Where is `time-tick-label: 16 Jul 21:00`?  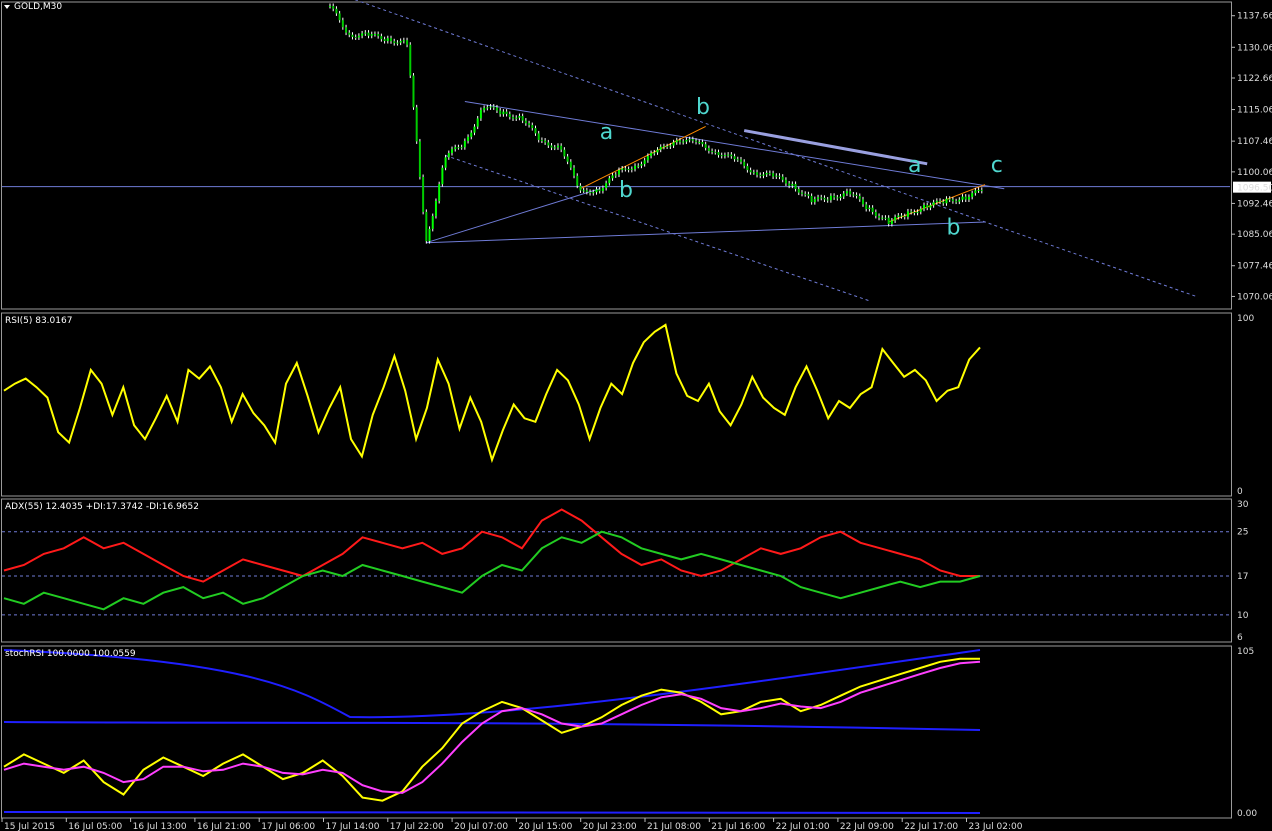 time-tick-label: 16 Jul 21:00 is located at coordinates (224, 826).